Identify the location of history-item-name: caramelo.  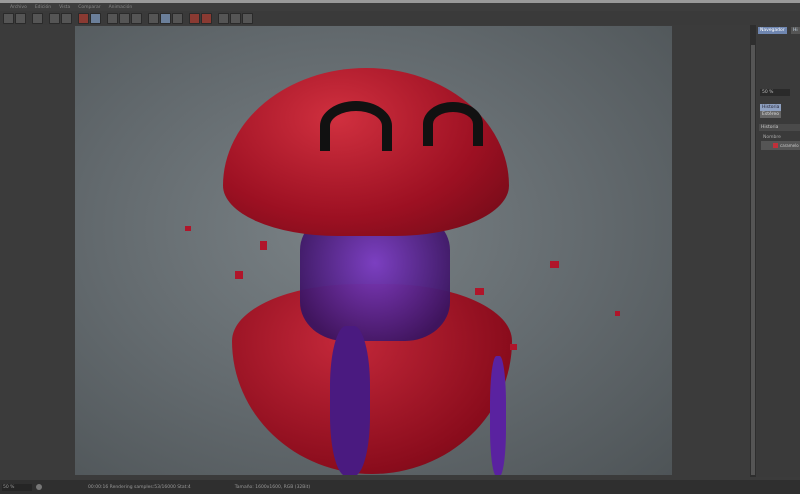
(789, 145).